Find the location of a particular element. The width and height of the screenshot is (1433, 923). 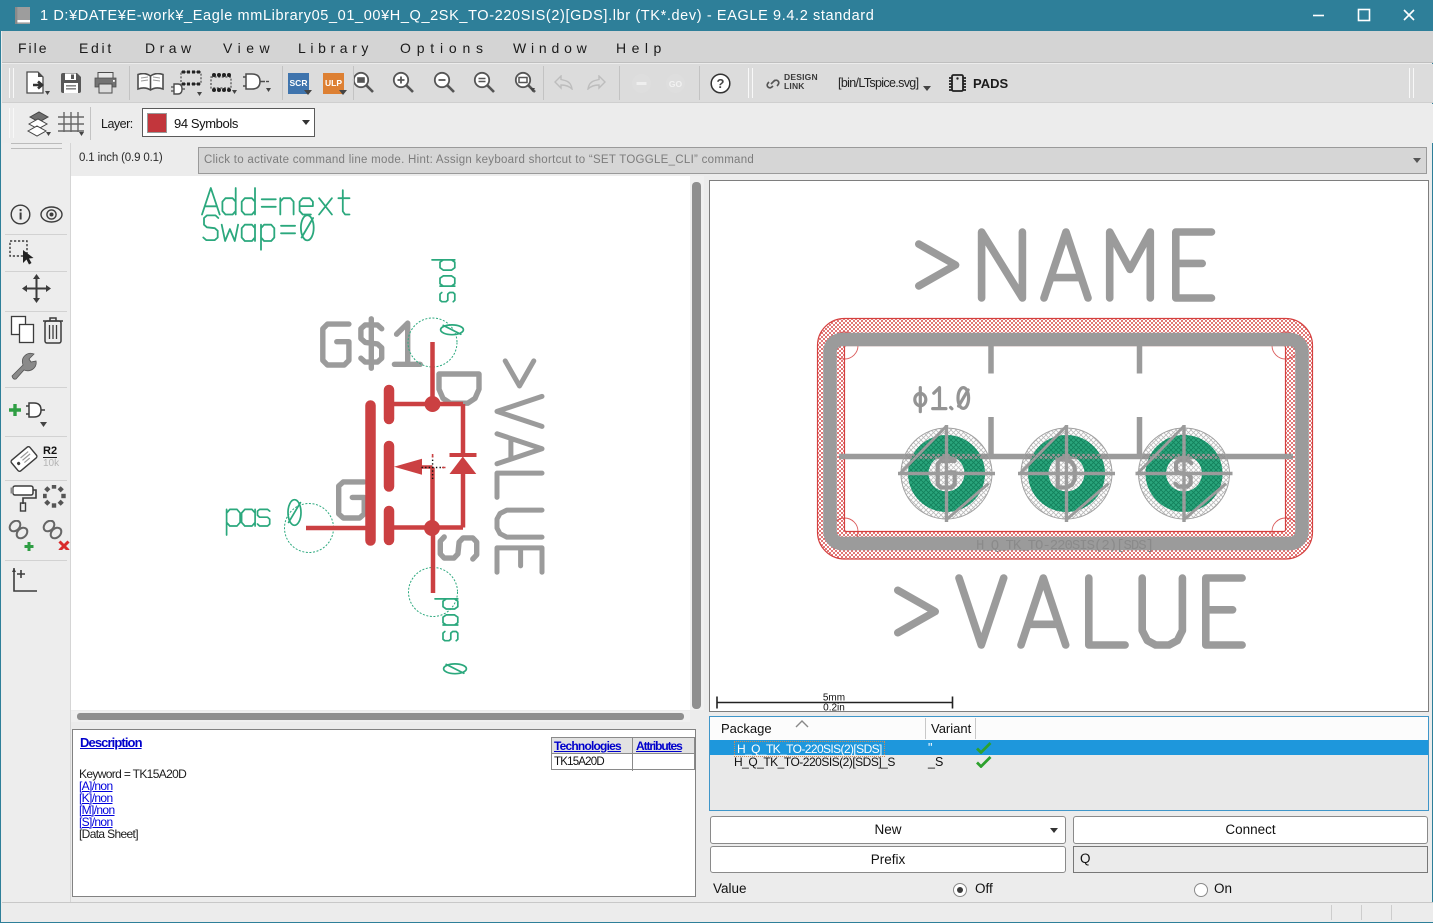

svg-text: 0.2in is located at coordinates (834, 708).